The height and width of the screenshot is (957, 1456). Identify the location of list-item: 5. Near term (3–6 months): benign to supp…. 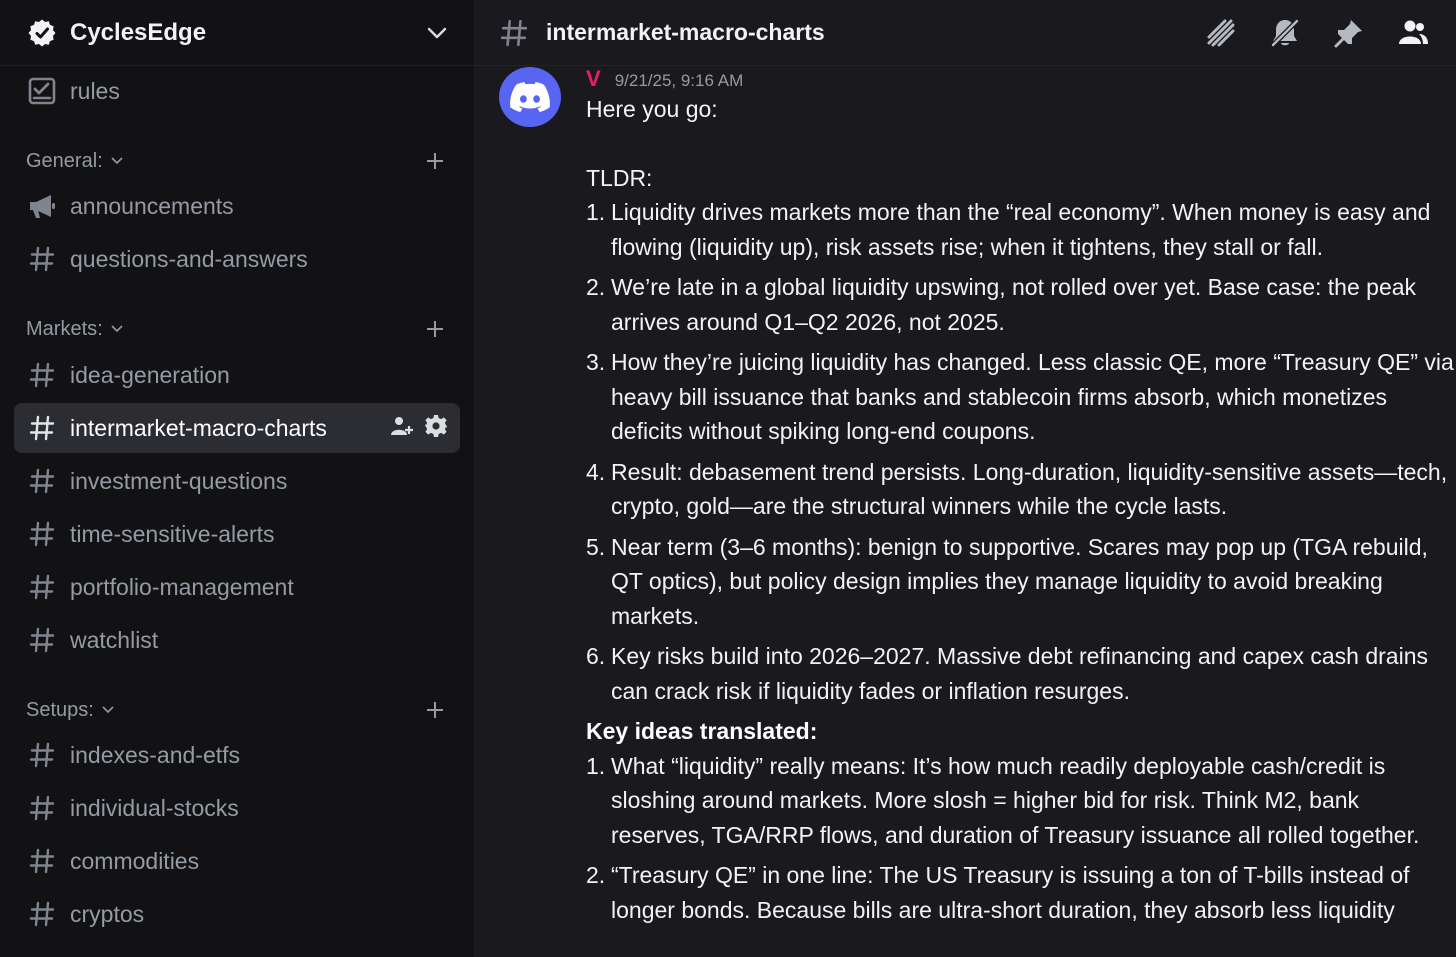
(1007, 581).